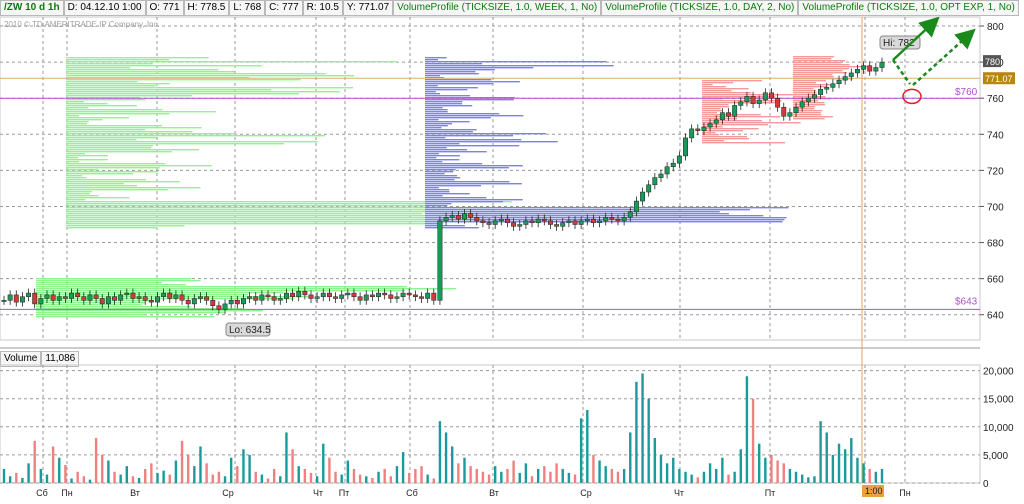 This screenshot has height=504, width=1024. What do you see at coordinates (912, 96) in the screenshot?
I see `target-circle` at bounding box center [912, 96].